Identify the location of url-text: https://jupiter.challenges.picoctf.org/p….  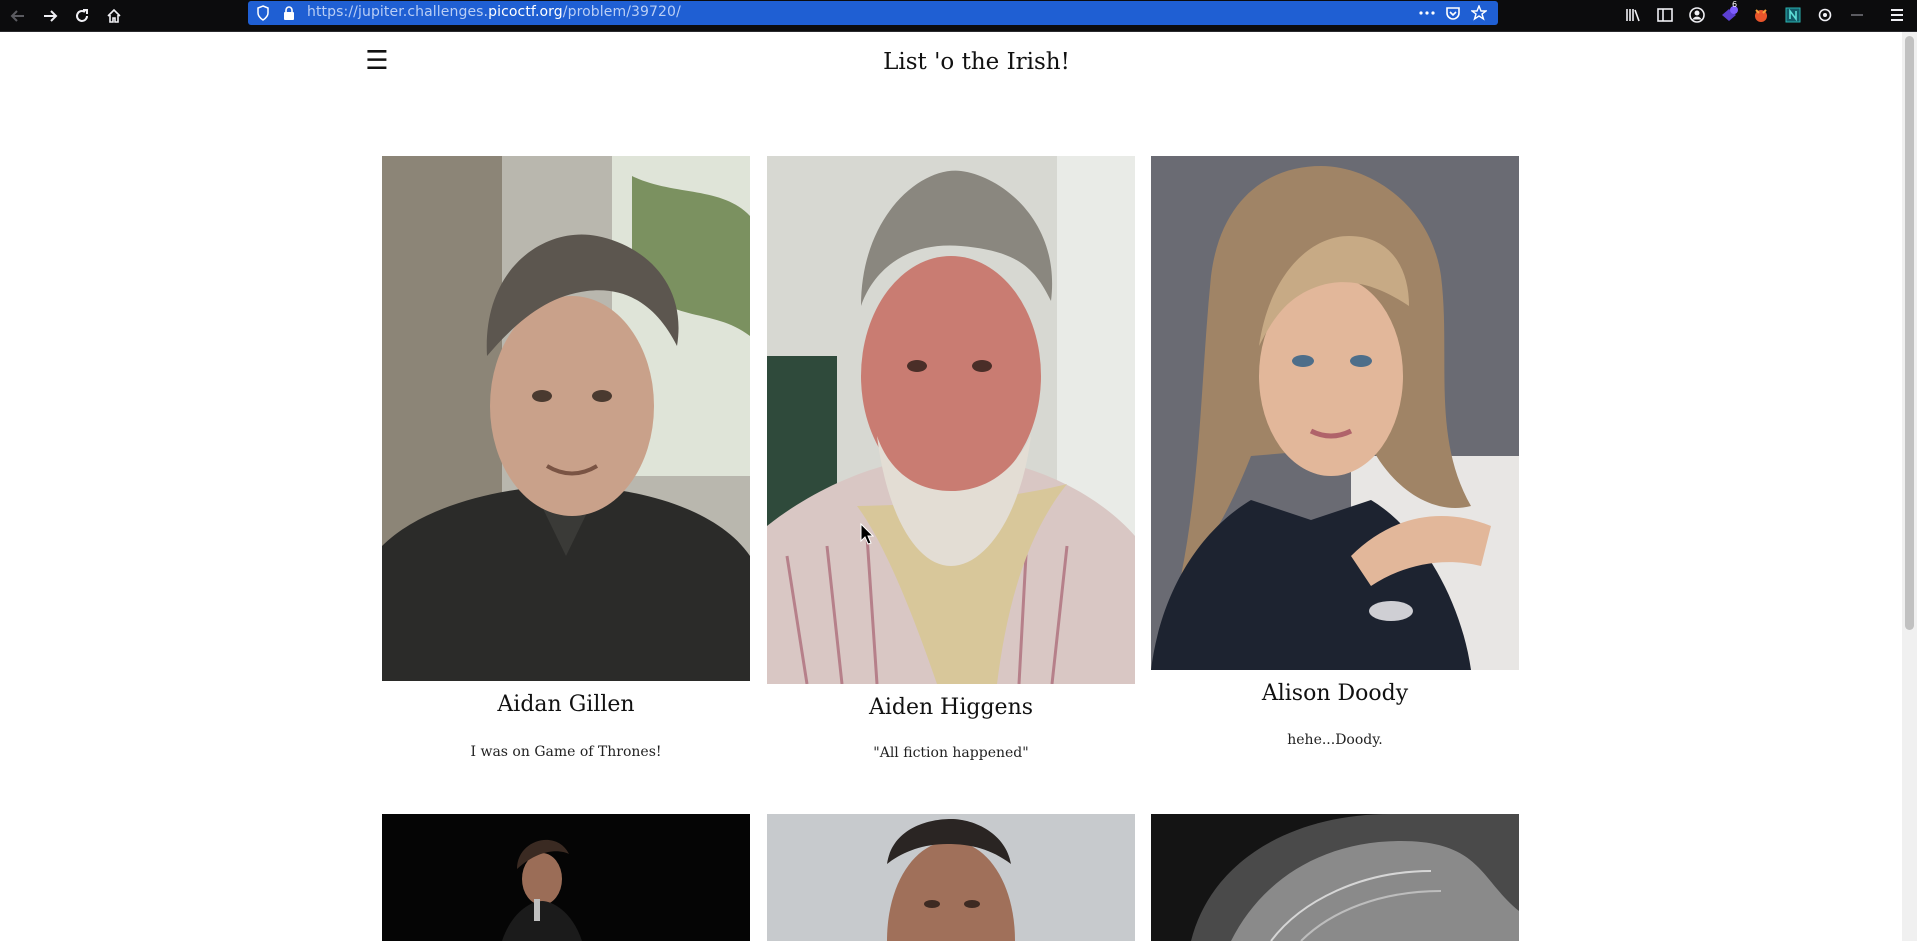
(494, 12).